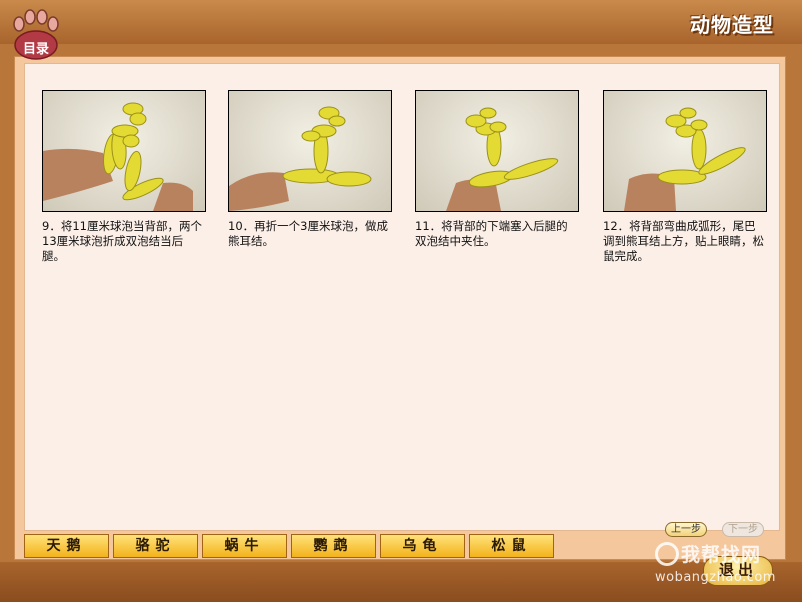 The height and width of the screenshot is (602, 802). What do you see at coordinates (667, 554) in the screenshot?
I see `search-icon` at bounding box center [667, 554].